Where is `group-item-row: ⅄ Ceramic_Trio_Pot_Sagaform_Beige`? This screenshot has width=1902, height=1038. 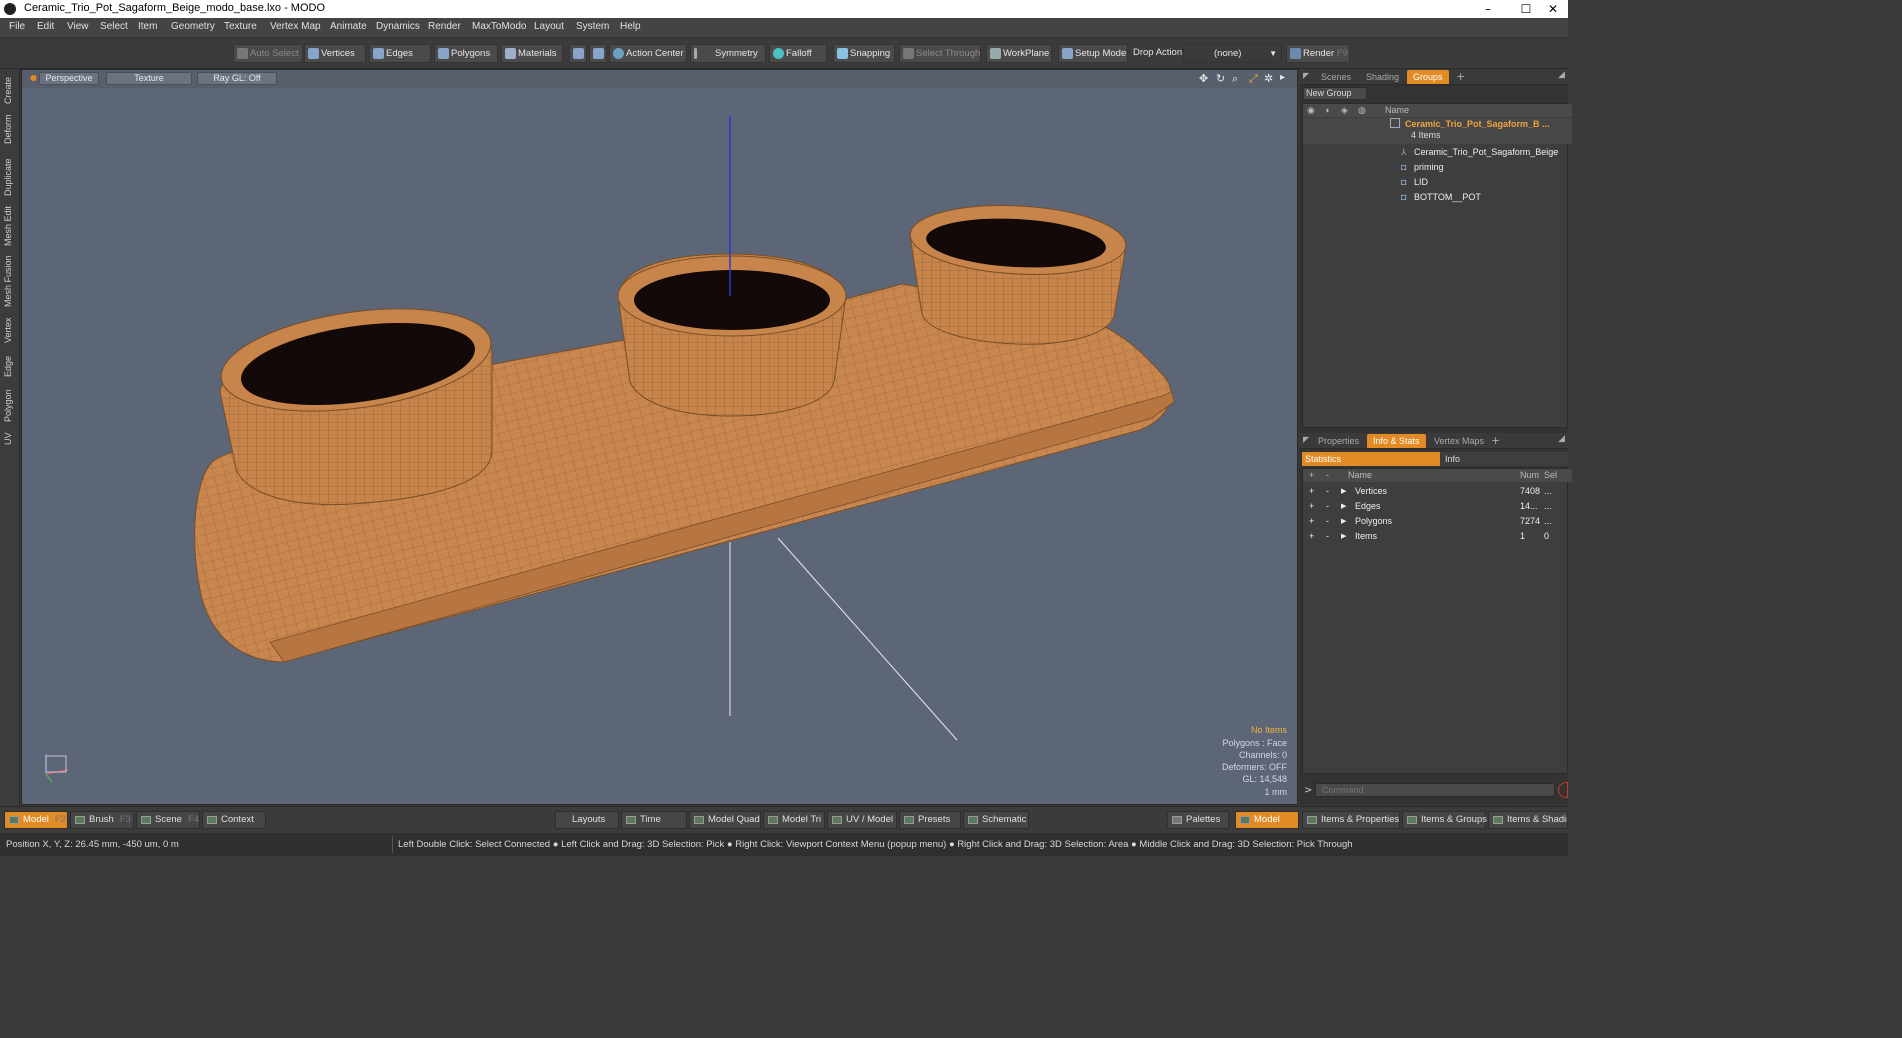
group-item-row: ⅄ Ceramic_Trio_Pot_Sagaform_Beige is located at coordinates (1437, 152).